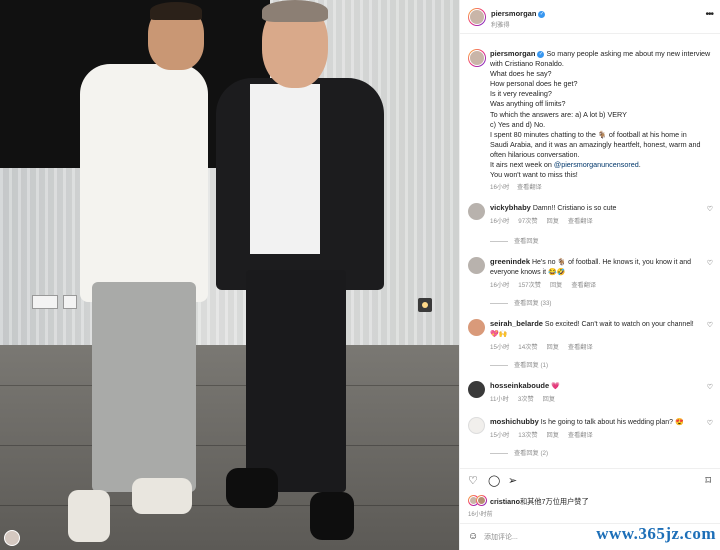 The height and width of the screenshot is (550, 720). I want to click on caption-line: What does he say?, so click(521, 74).